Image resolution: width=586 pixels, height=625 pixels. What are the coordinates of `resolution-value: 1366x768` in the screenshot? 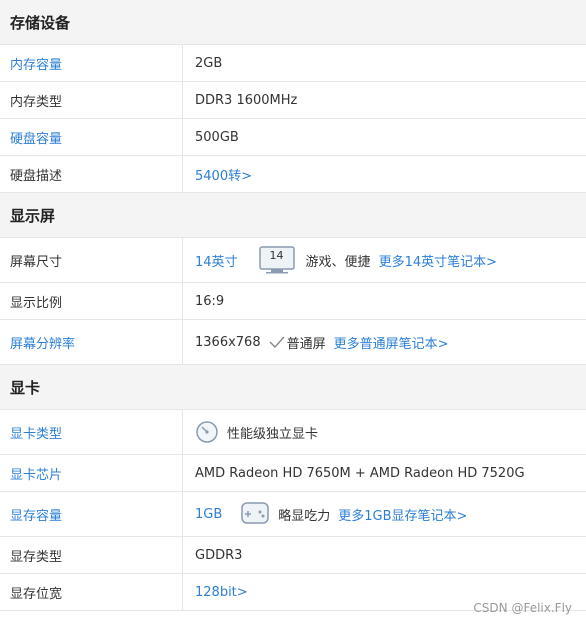 It's located at (228, 342).